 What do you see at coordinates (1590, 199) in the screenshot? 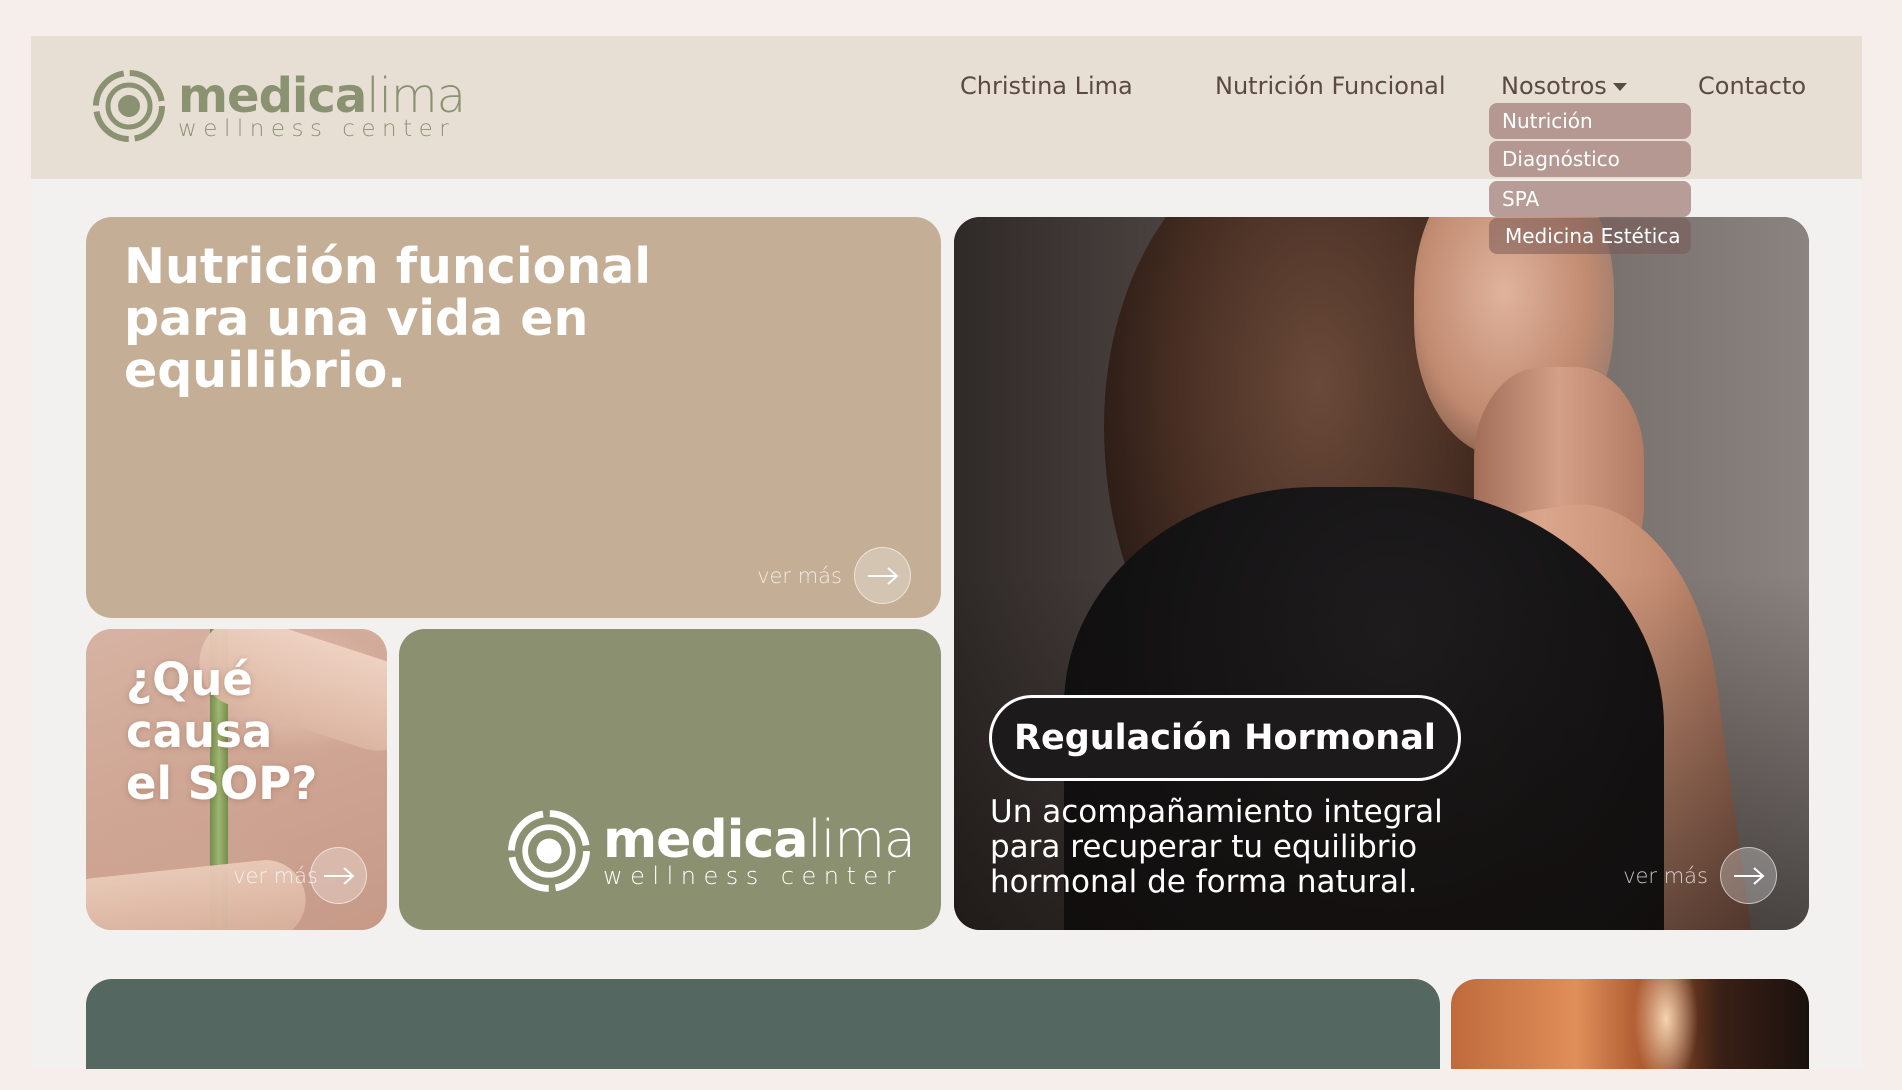
I see `dropdown-item-spa: SPA` at bounding box center [1590, 199].